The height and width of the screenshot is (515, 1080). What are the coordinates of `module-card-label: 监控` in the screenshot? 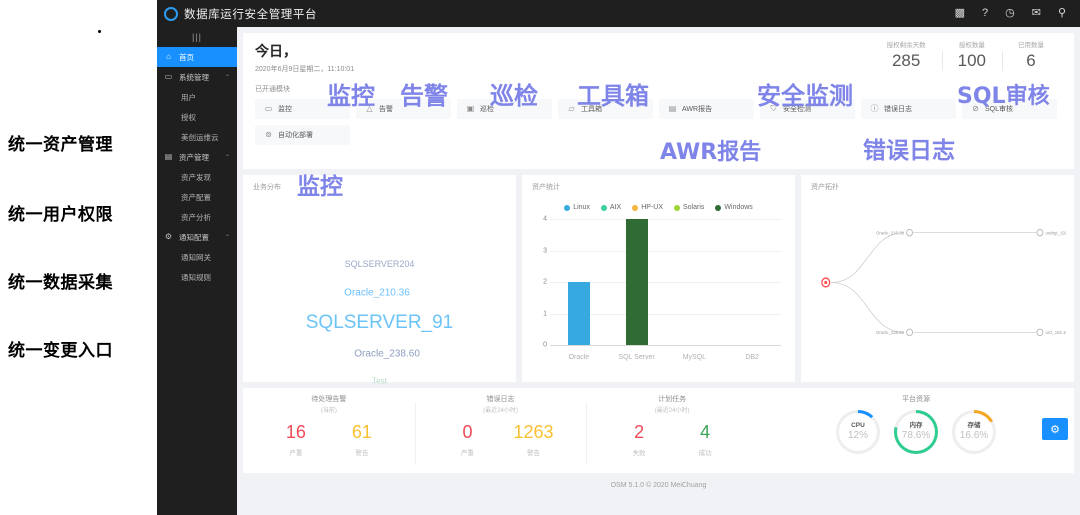 It's located at (285, 109).